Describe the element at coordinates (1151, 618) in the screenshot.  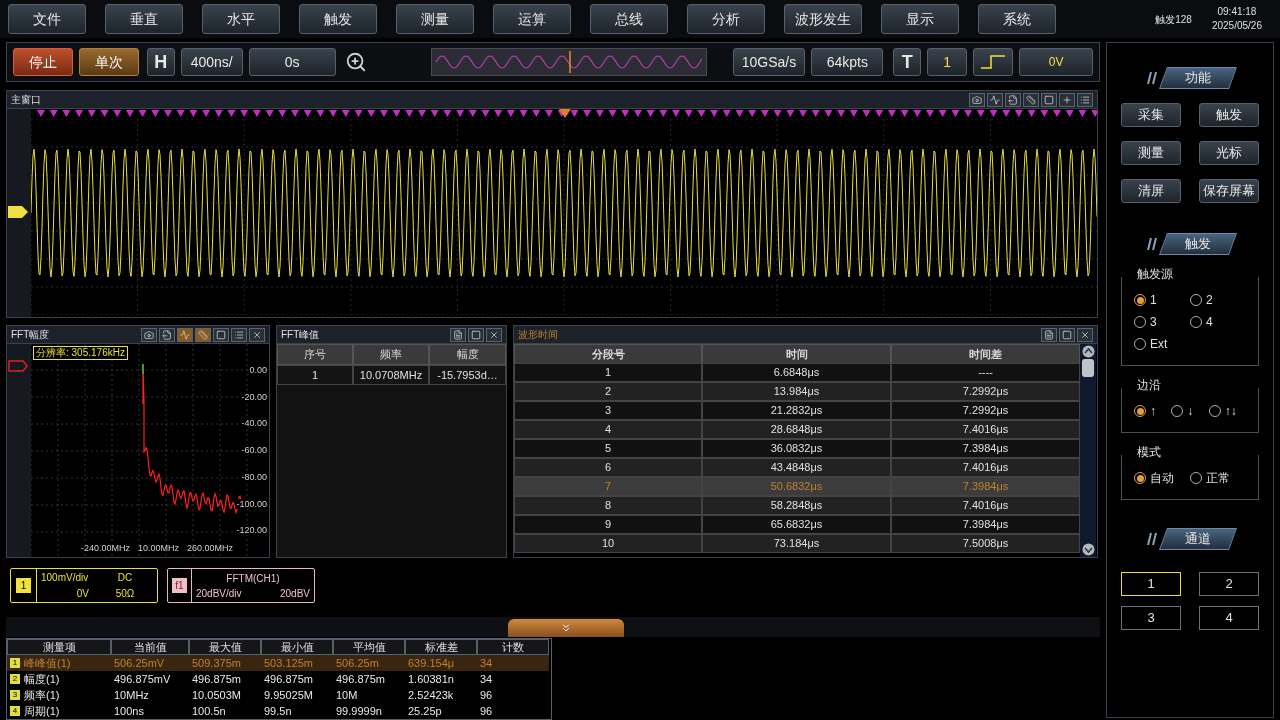
I see `channel-button: 3` at that location.